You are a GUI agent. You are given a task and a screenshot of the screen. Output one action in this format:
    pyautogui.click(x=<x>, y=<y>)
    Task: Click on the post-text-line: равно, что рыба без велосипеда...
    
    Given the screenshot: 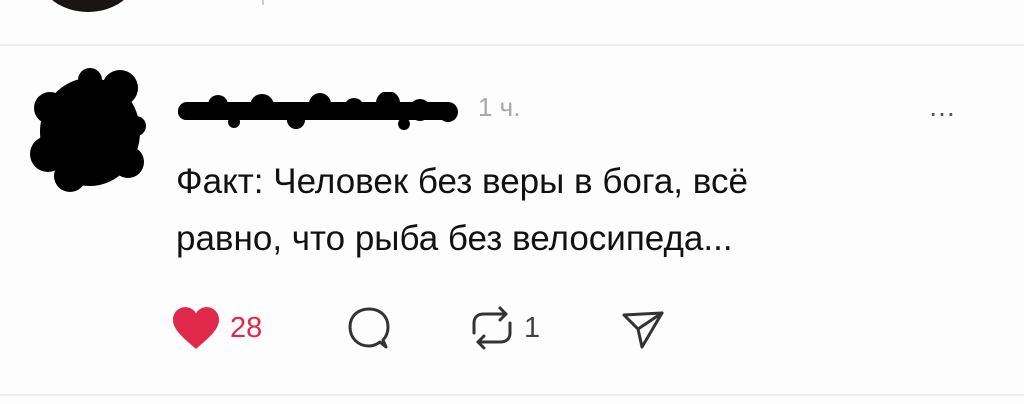 What is the action you would take?
    pyautogui.click(x=454, y=238)
    